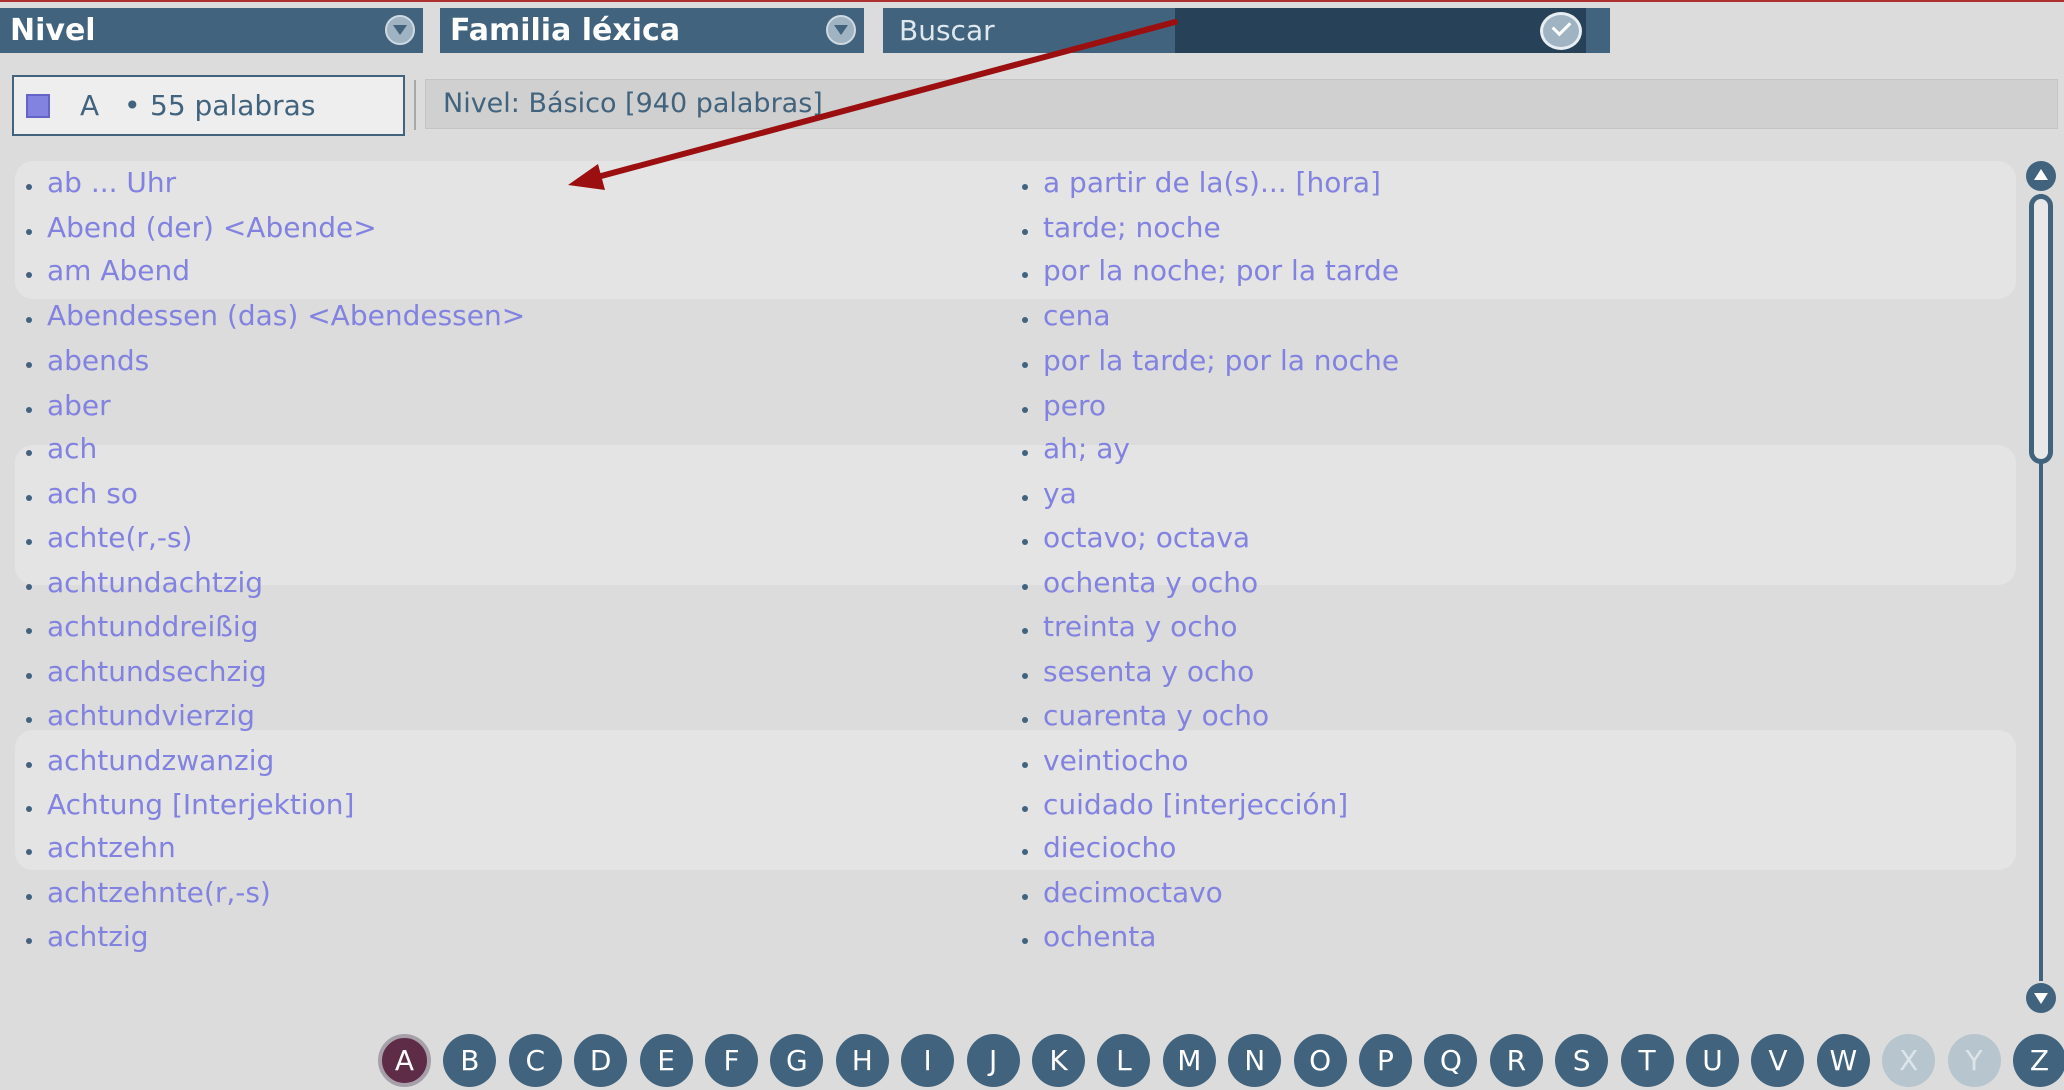 Image resolution: width=2064 pixels, height=1090 pixels. Describe the element at coordinates (233, 105) in the screenshot. I see `letter-word-count: 55 palabras` at that location.